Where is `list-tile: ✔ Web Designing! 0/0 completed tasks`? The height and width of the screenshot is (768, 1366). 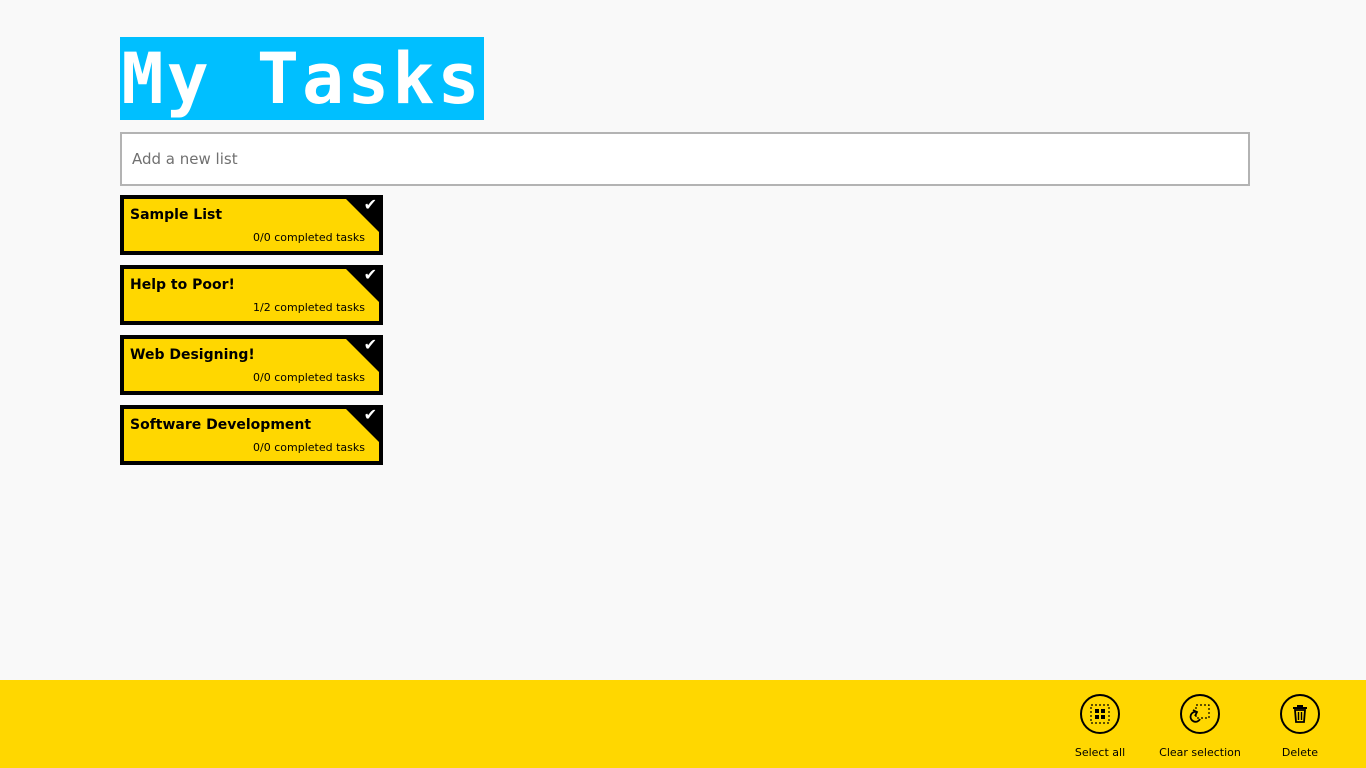 list-tile: ✔ Web Designing! 0/0 completed tasks is located at coordinates (251, 365).